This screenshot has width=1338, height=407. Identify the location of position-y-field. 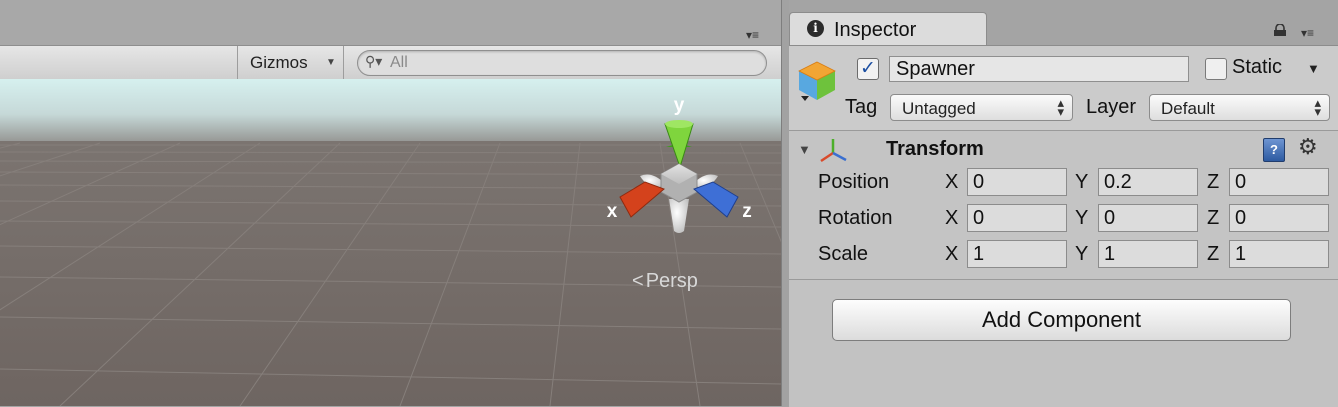
(1148, 182).